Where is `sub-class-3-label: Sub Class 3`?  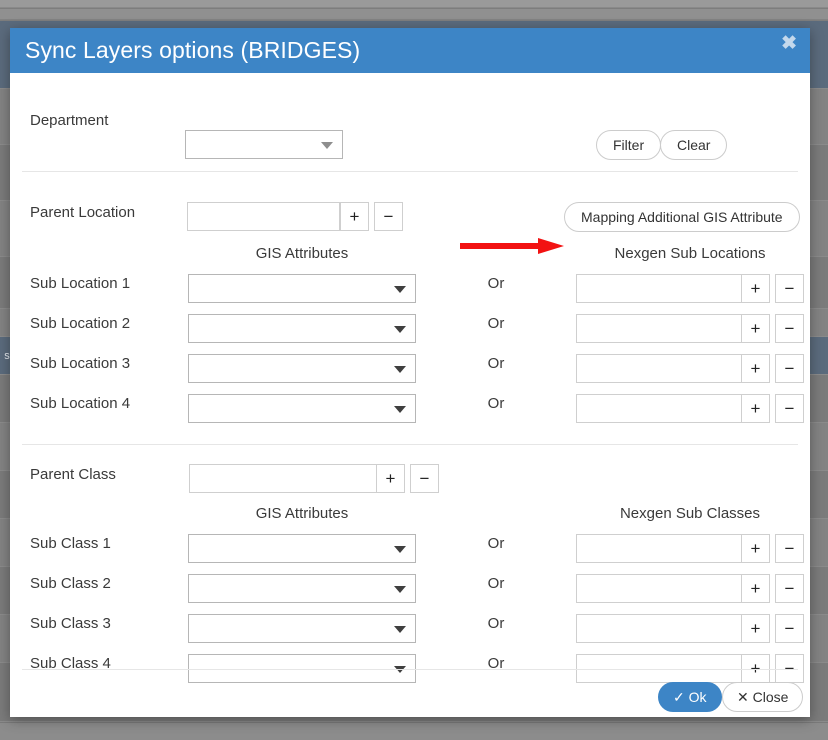
sub-class-3-label: Sub Class 3 is located at coordinates (70, 623).